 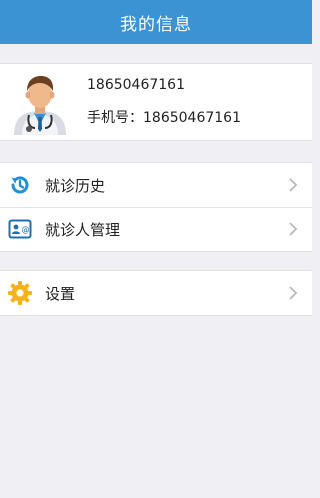 I want to click on menu-item-patients-label: 就诊人管理, so click(x=83, y=229).